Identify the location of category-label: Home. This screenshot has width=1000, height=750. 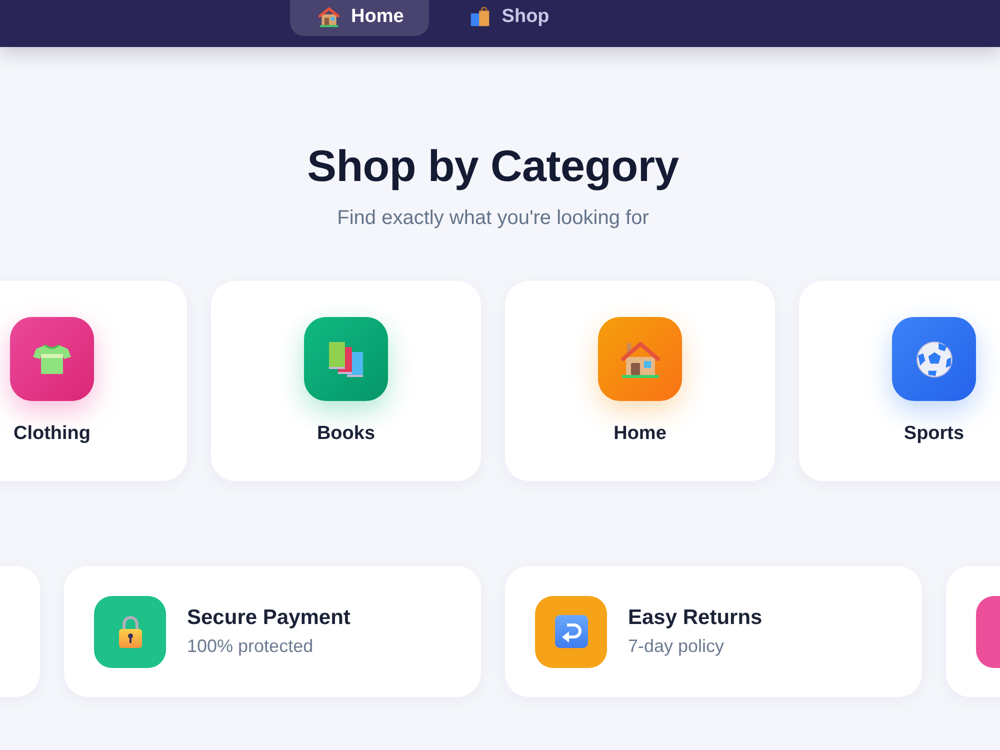
(640, 434).